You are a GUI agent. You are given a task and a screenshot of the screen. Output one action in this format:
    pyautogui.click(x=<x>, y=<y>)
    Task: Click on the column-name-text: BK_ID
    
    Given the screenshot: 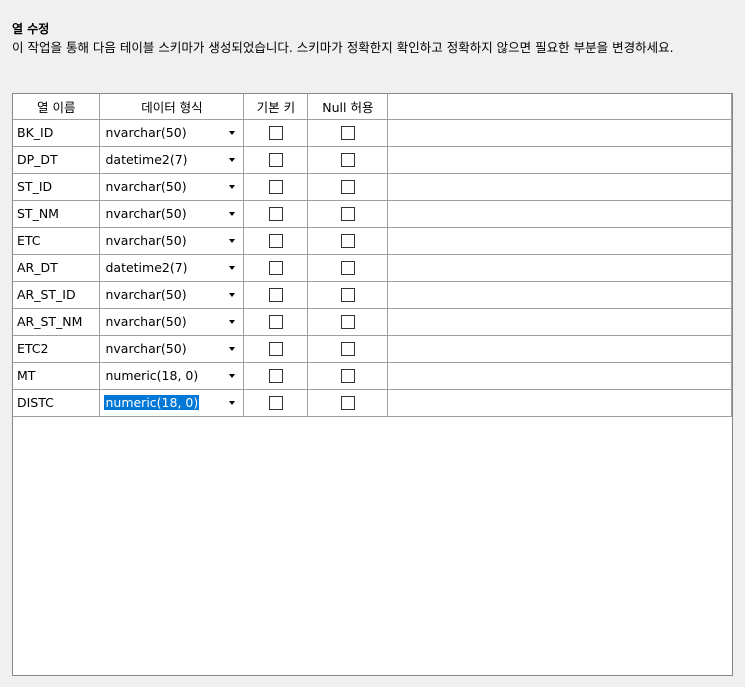 What is the action you would take?
    pyautogui.click(x=35, y=132)
    